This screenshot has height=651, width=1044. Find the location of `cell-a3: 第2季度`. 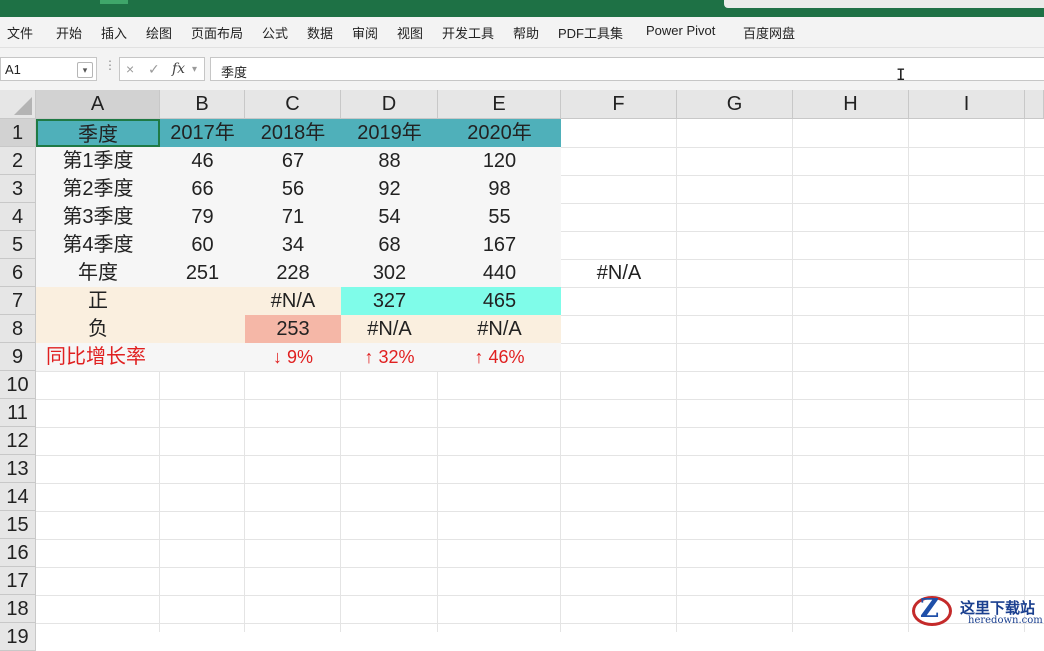

cell-a3: 第2季度 is located at coordinates (98, 189).